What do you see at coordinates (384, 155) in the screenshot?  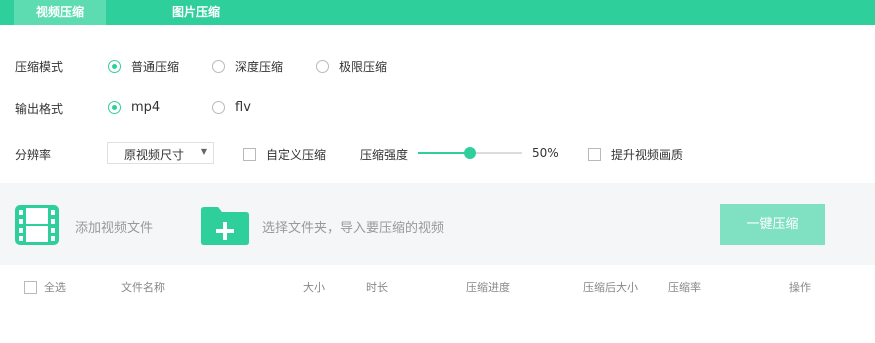 I see `compress-strength-label: 压缩强度` at bounding box center [384, 155].